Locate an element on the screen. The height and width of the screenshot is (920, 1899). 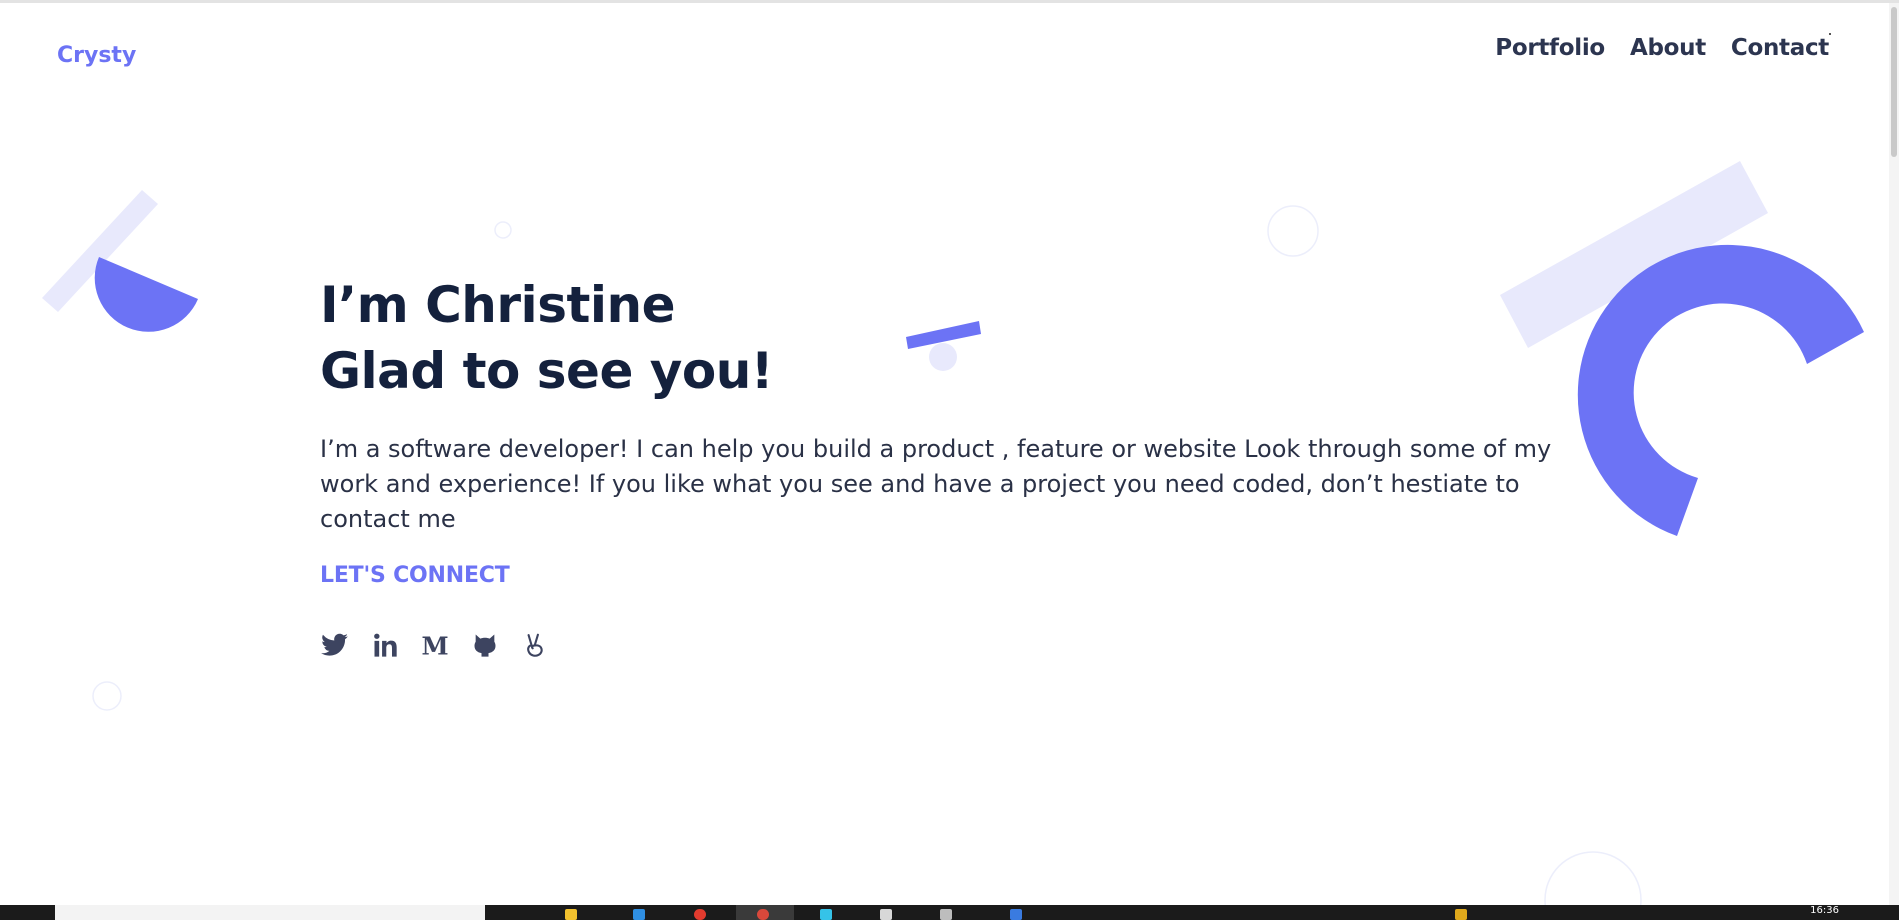
hero-heading: I’m Christine Glad to see you! is located at coordinates (945, 338).